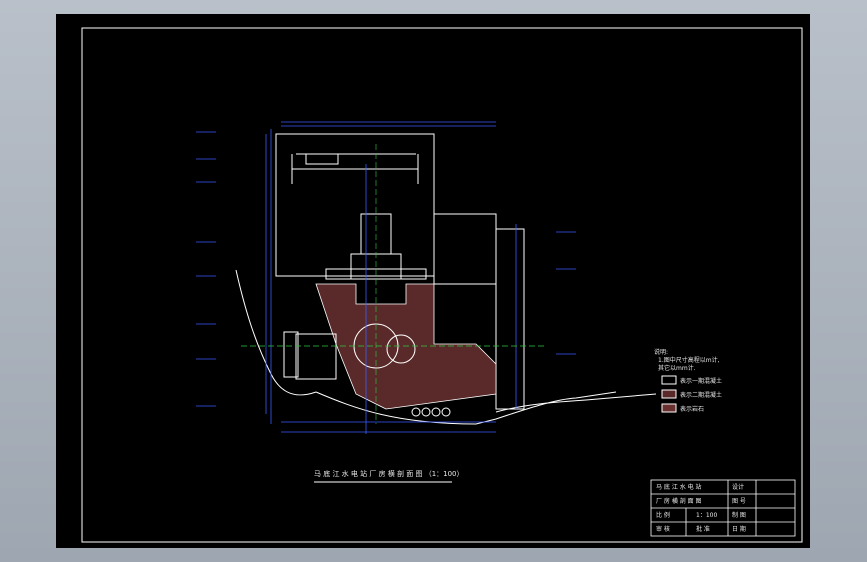 The width and height of the screenshot is (867, 562). I want to click on concrete-block, so click(406, 346).